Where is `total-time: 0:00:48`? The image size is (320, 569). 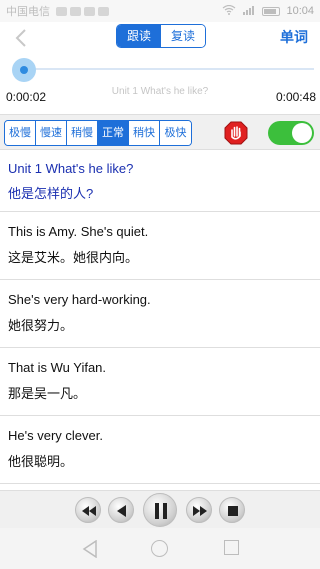
total-time: 0:00:48 is located at coordinates (295, 97).